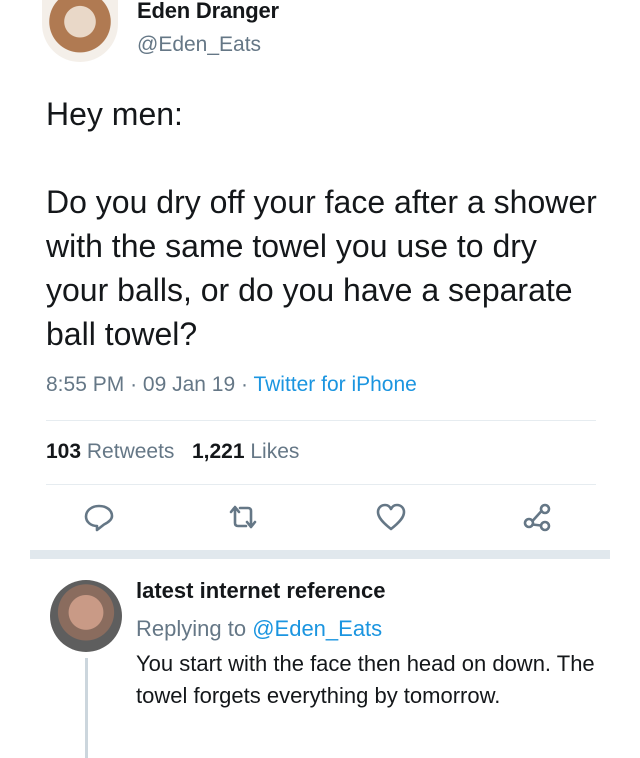 This screenshot has width=640, height=758. I want to click on replying-mention: @Eden_Eats, so click(317, 628).